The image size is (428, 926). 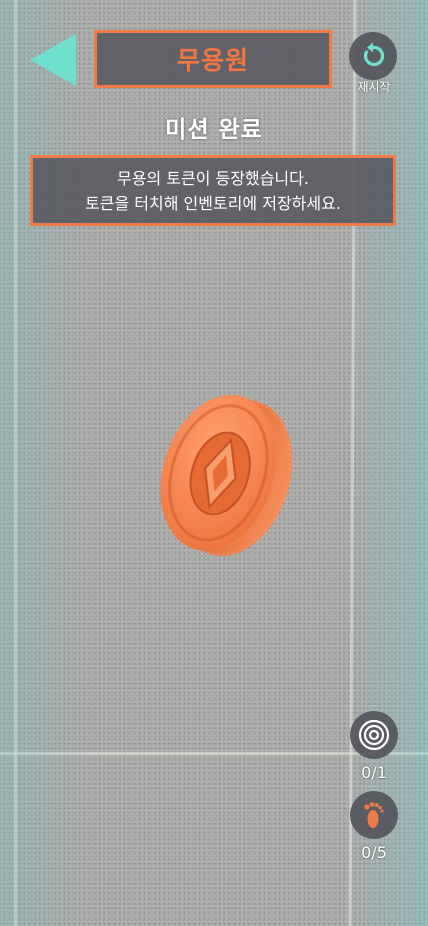 I want to click on mission-complete-heading: 미션 완료, so click(x=214, y=130).